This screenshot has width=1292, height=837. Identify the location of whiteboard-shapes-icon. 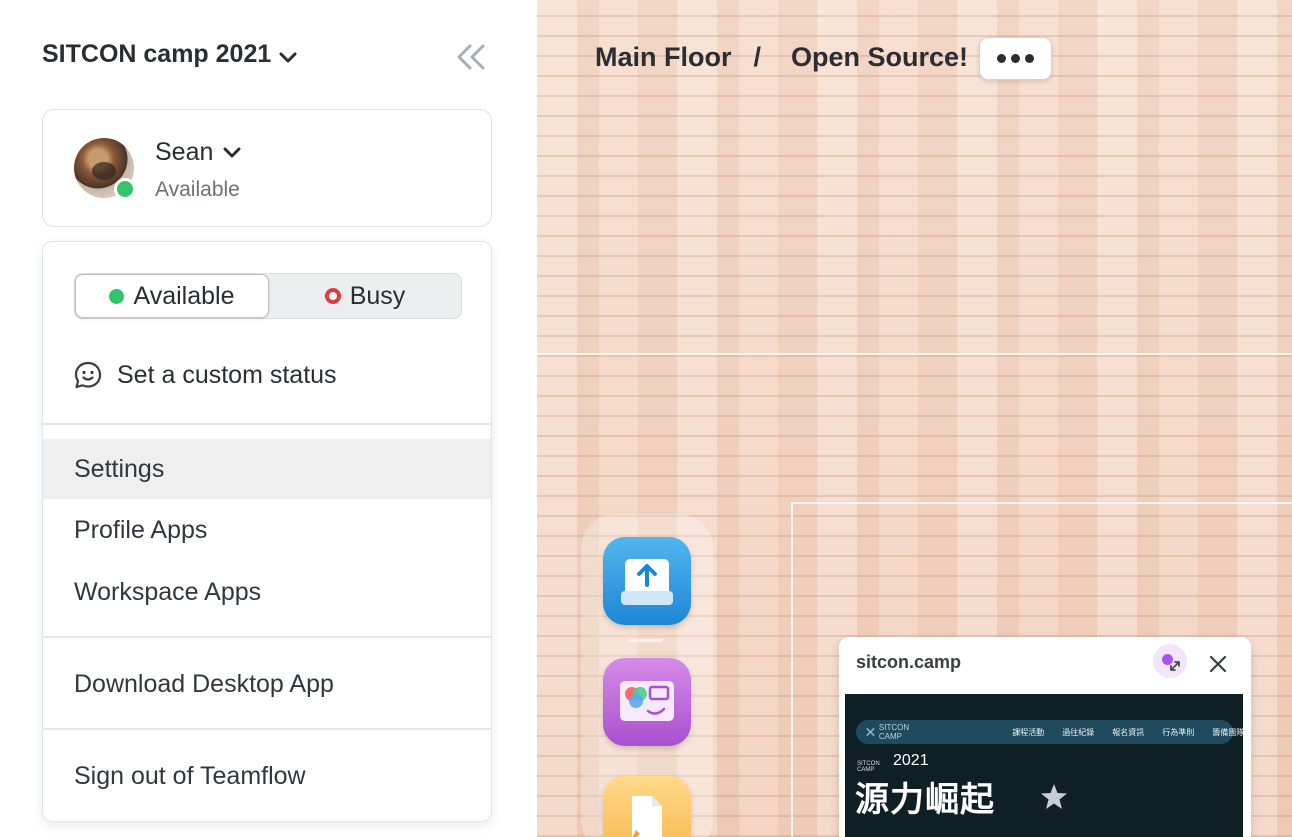
(647, 701).